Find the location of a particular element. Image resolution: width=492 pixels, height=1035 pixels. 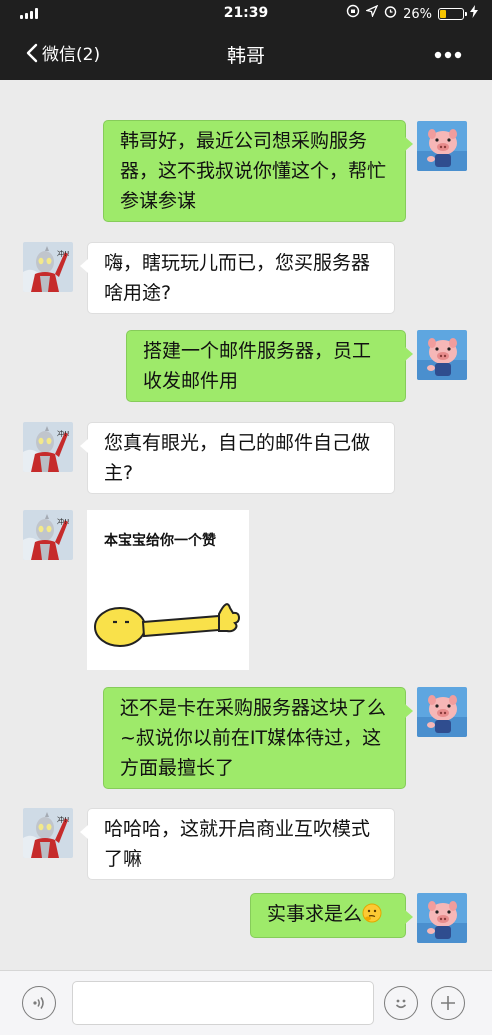

thumbs-up-icon is located at coordinates (167, 625).